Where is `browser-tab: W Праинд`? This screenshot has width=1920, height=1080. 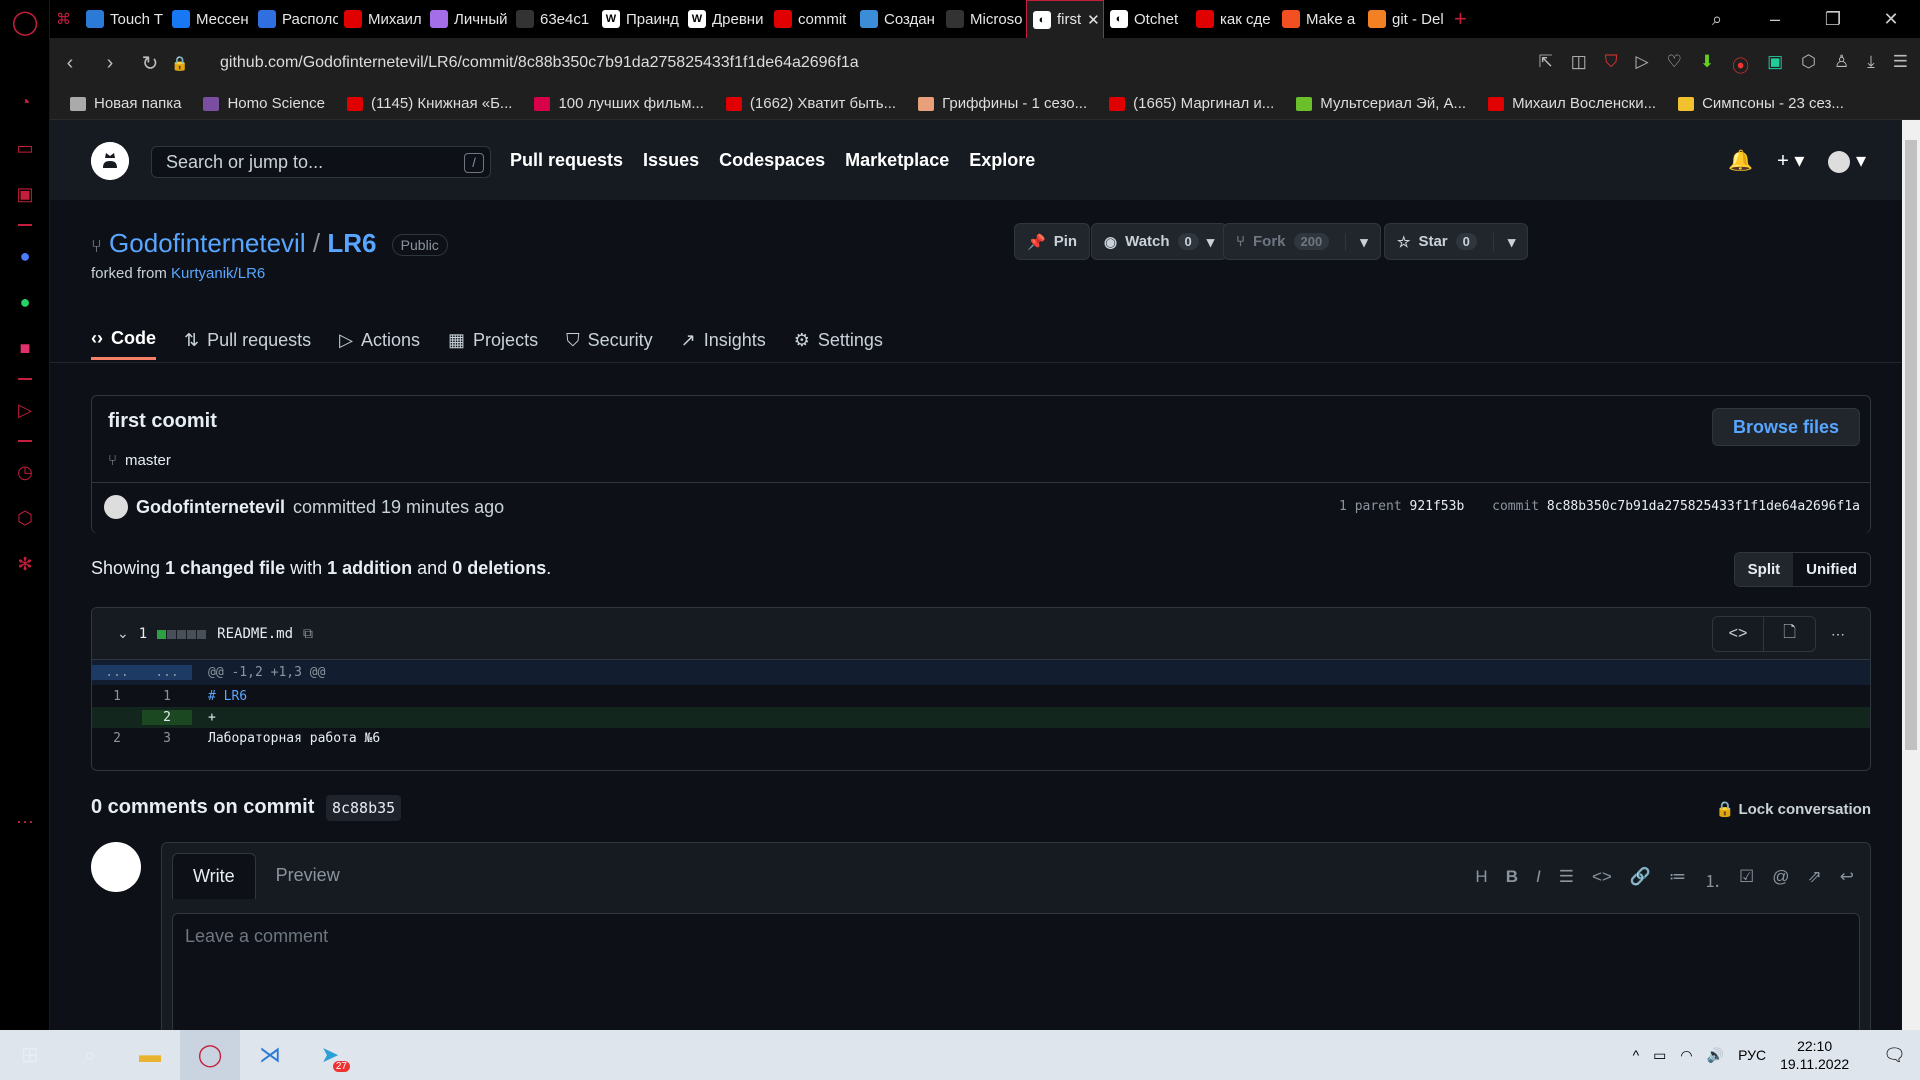 browser-tab: W Праинд is located at coordinates (639, 19).